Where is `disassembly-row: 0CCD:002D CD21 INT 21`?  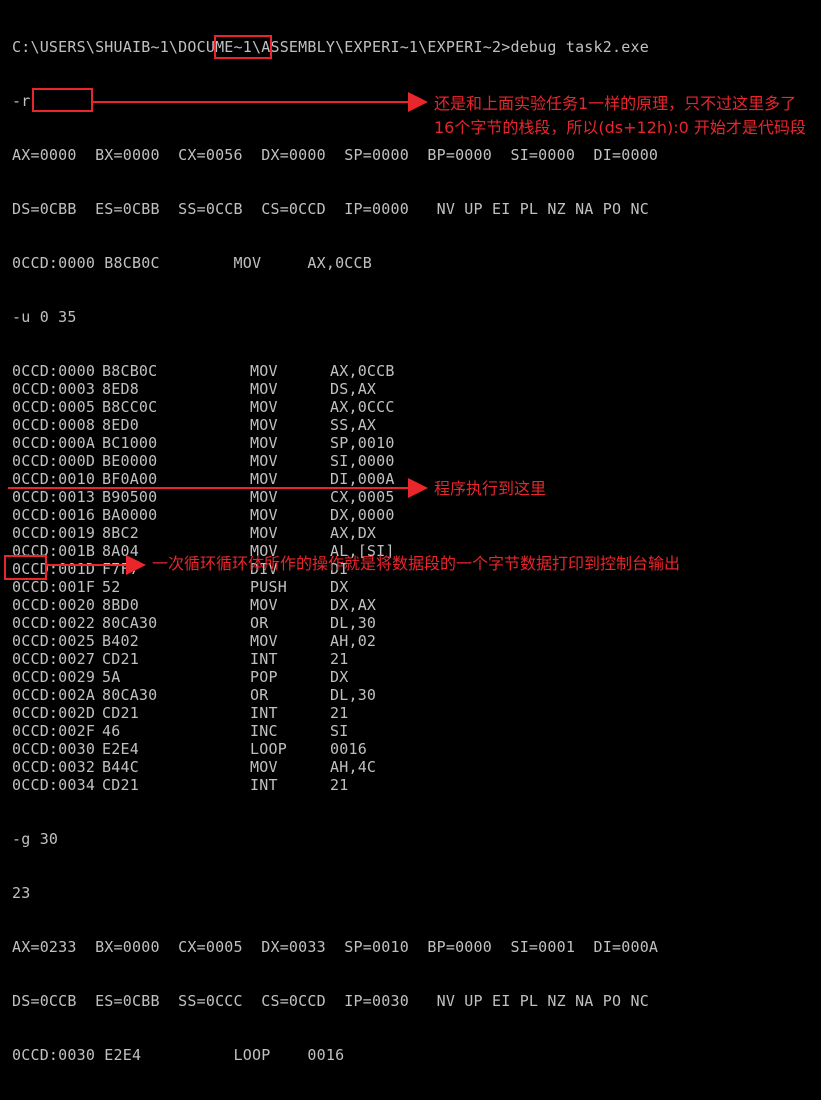
disassembly-row: 0CCD:002D CD21 INT 21 is located at coordinates (335, 713).